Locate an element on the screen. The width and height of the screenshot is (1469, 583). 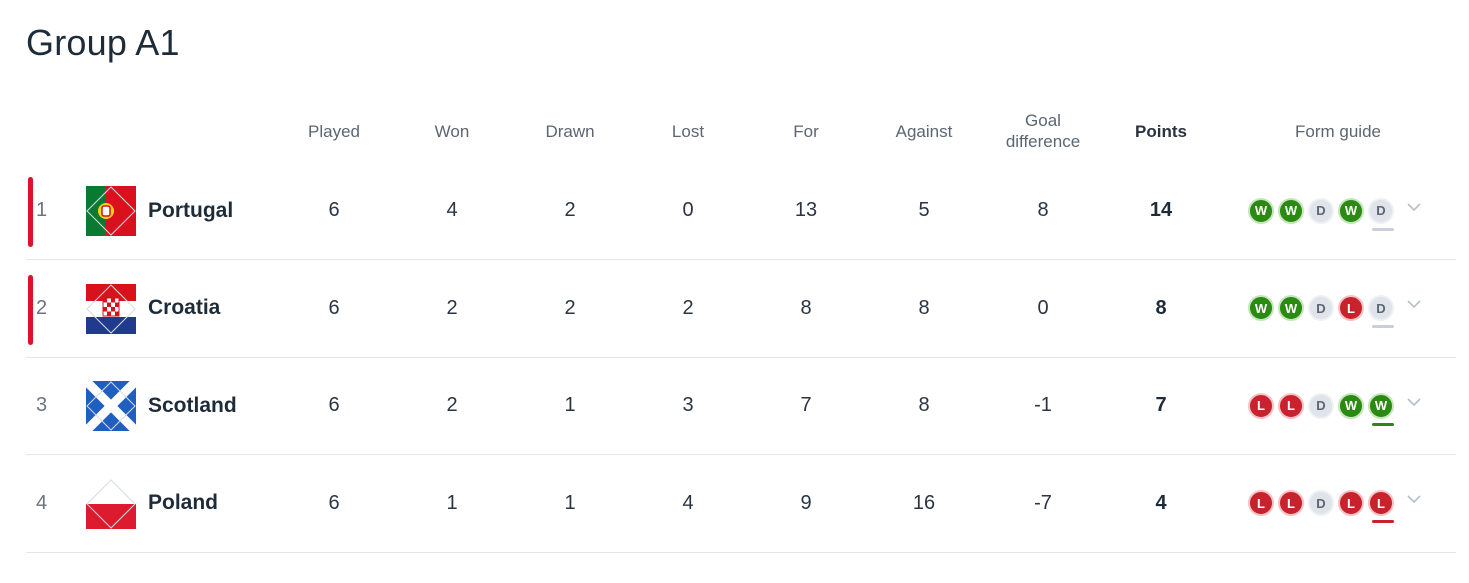
lost-value: 4 is located at coordinates (688, 502).